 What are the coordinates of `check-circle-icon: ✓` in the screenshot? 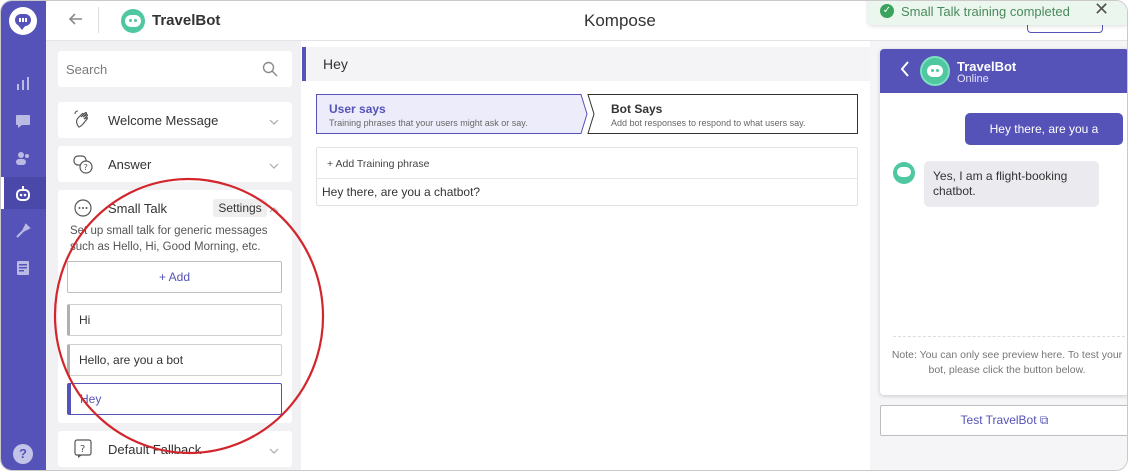 It's located at (887, 11).